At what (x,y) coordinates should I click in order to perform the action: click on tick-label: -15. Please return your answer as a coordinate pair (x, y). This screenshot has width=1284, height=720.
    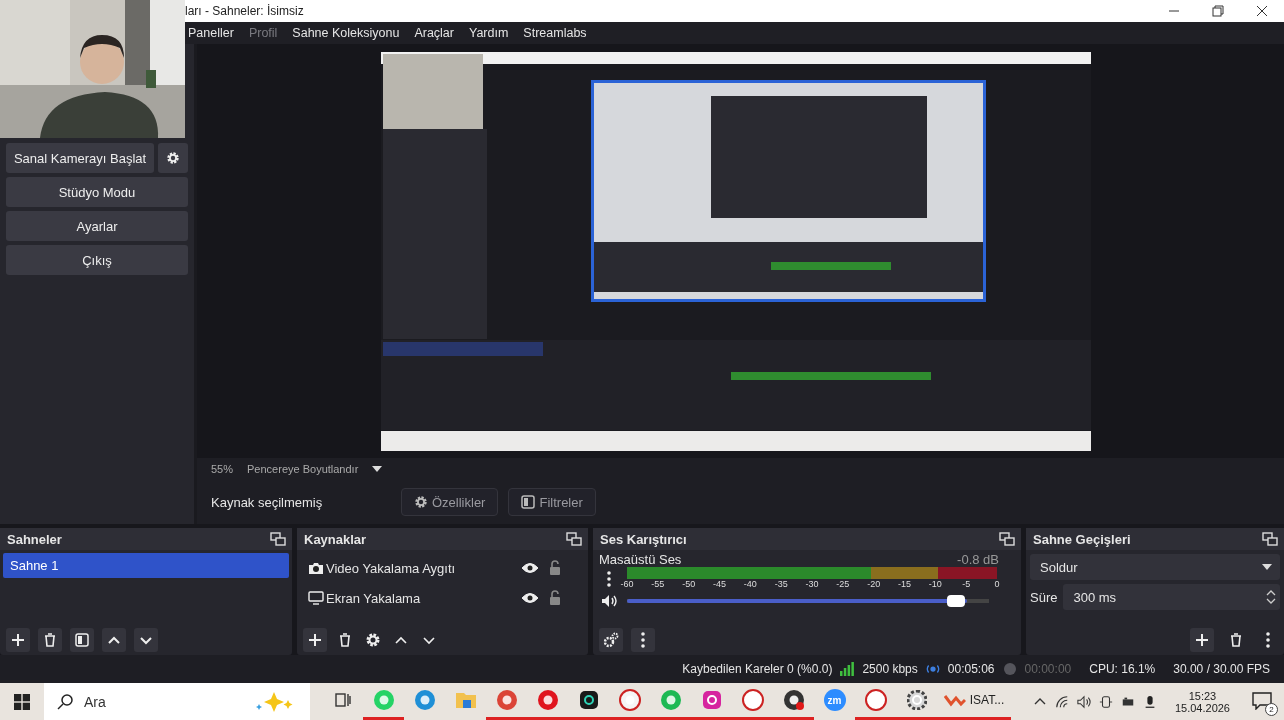
    Looking at the image, I should click on (904, 584).